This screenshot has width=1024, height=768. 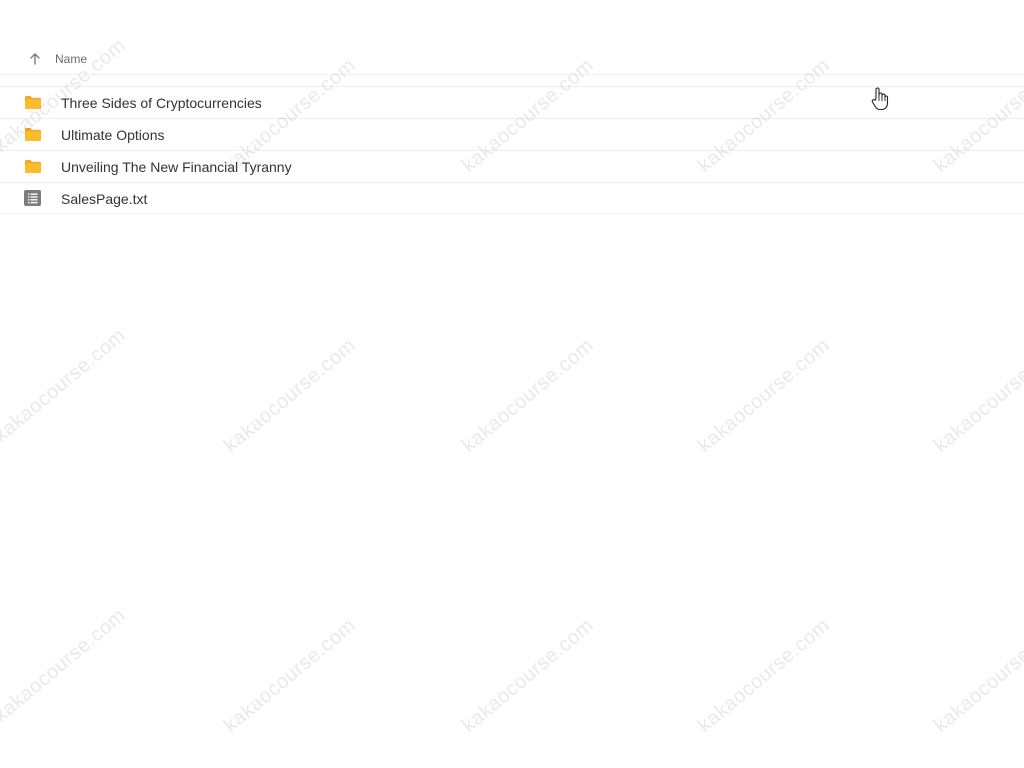 I want to click on item-name: SalesPage.txt, so click(x=104, y=199).